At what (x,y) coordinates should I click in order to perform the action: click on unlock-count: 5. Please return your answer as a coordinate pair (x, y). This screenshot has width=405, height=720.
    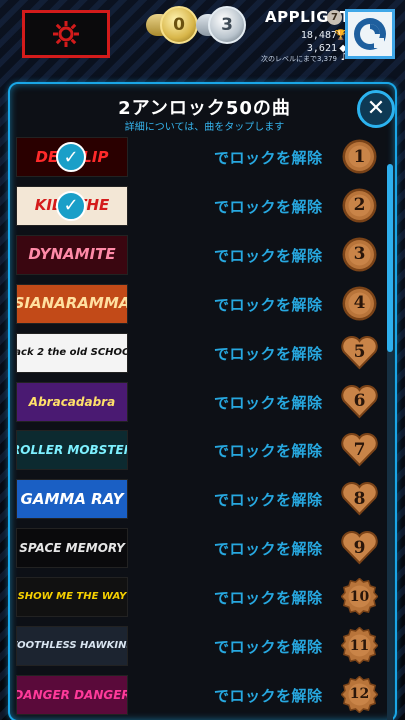
    Looking at the image, I should click on (359, 352).